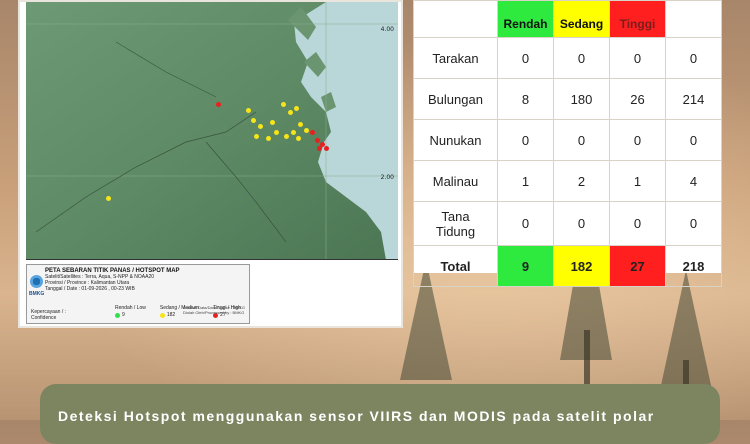  What do you see at coordinates (693, 181) in the screenshot?
I see `cell-total: 4` at bounding box center [693, 181].